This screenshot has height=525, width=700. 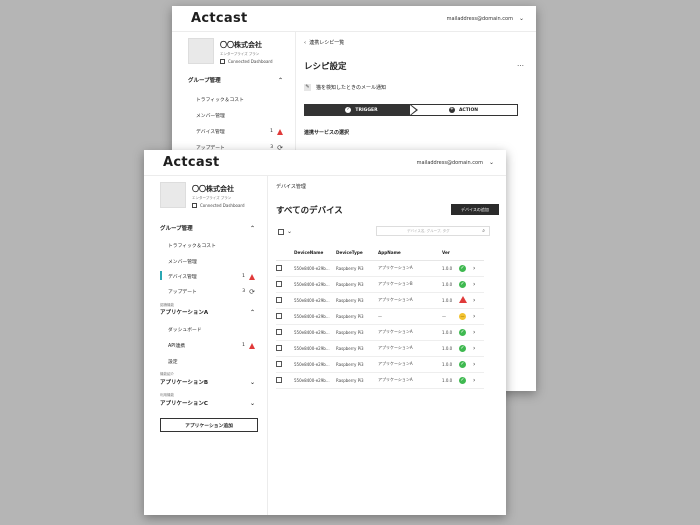 I want to click on app-c-header: アプリケーションC ⌄, so click(x=207, y=403).